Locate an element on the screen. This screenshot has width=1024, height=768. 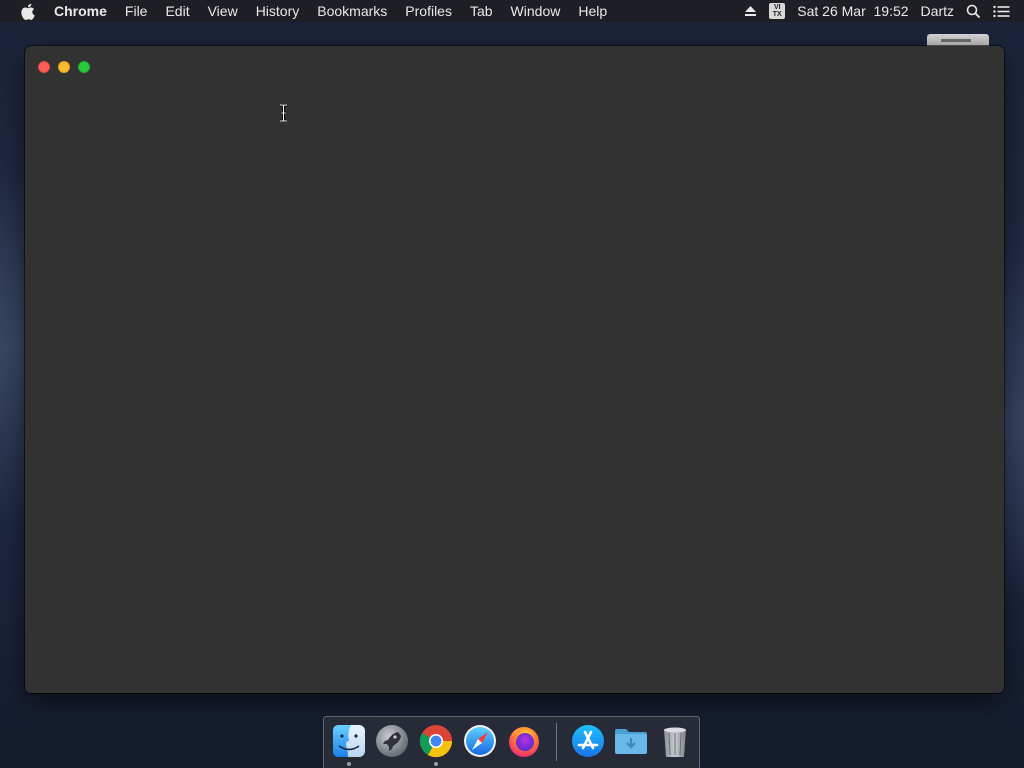
menu-help: Help is located at coordinates (592, 11).